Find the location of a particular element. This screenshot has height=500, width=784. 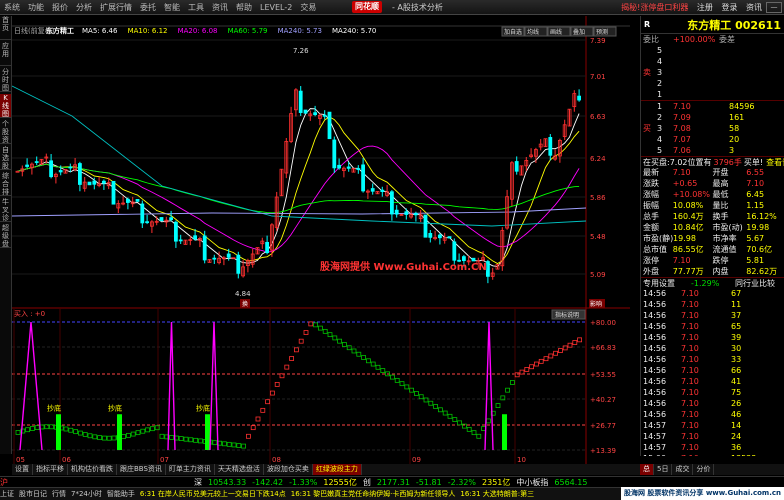

menu-item: 报价 is located at coordinates (60, 7).